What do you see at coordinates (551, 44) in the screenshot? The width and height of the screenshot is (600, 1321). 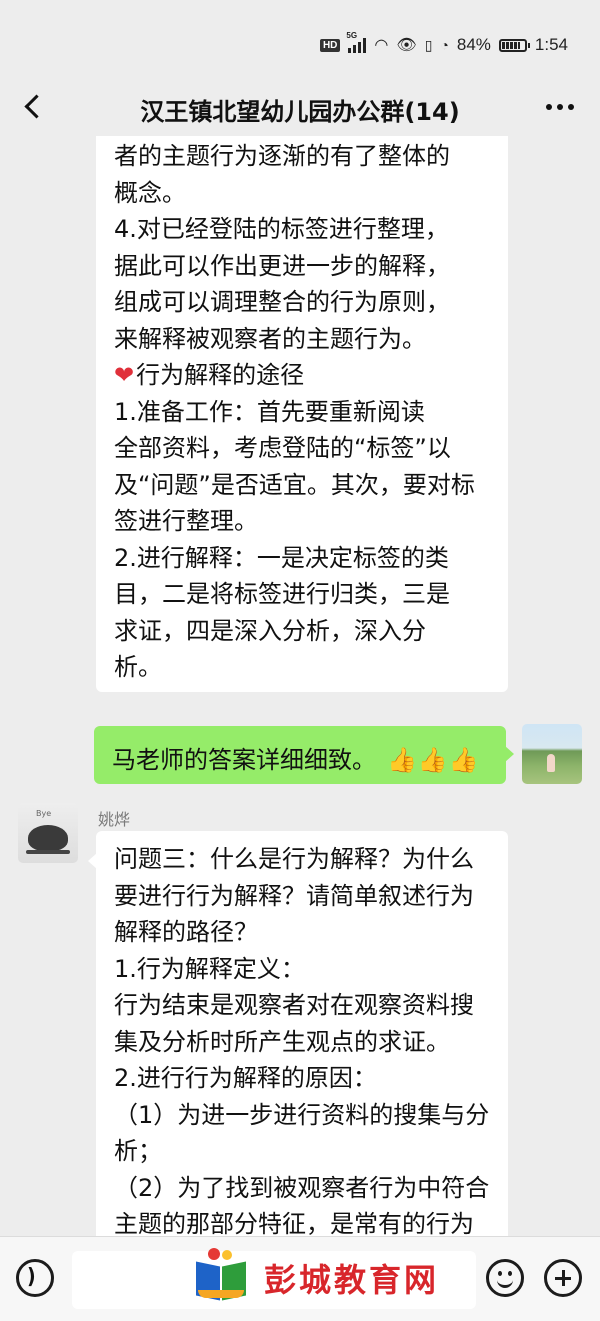 I see `clock: 1:54` at bounding box center [551, 44].